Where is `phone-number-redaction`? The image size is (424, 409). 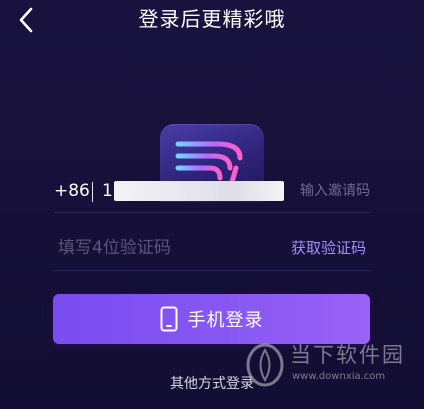
phone-number-redaction is located at coordinates (199, 191).